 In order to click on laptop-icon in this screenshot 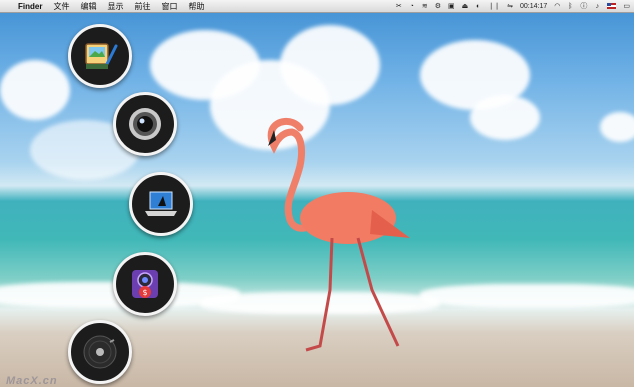, I will do `click(161, 203)`.